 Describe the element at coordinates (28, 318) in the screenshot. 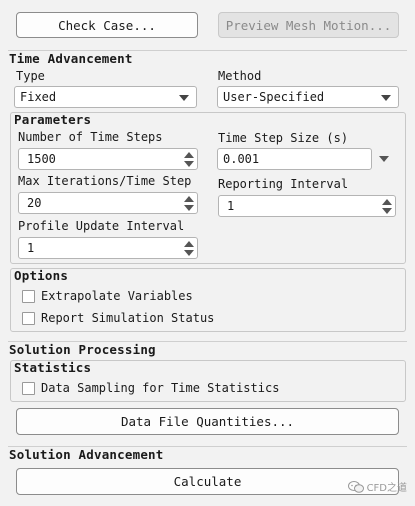

I see `report-status-checkbox` at that location.